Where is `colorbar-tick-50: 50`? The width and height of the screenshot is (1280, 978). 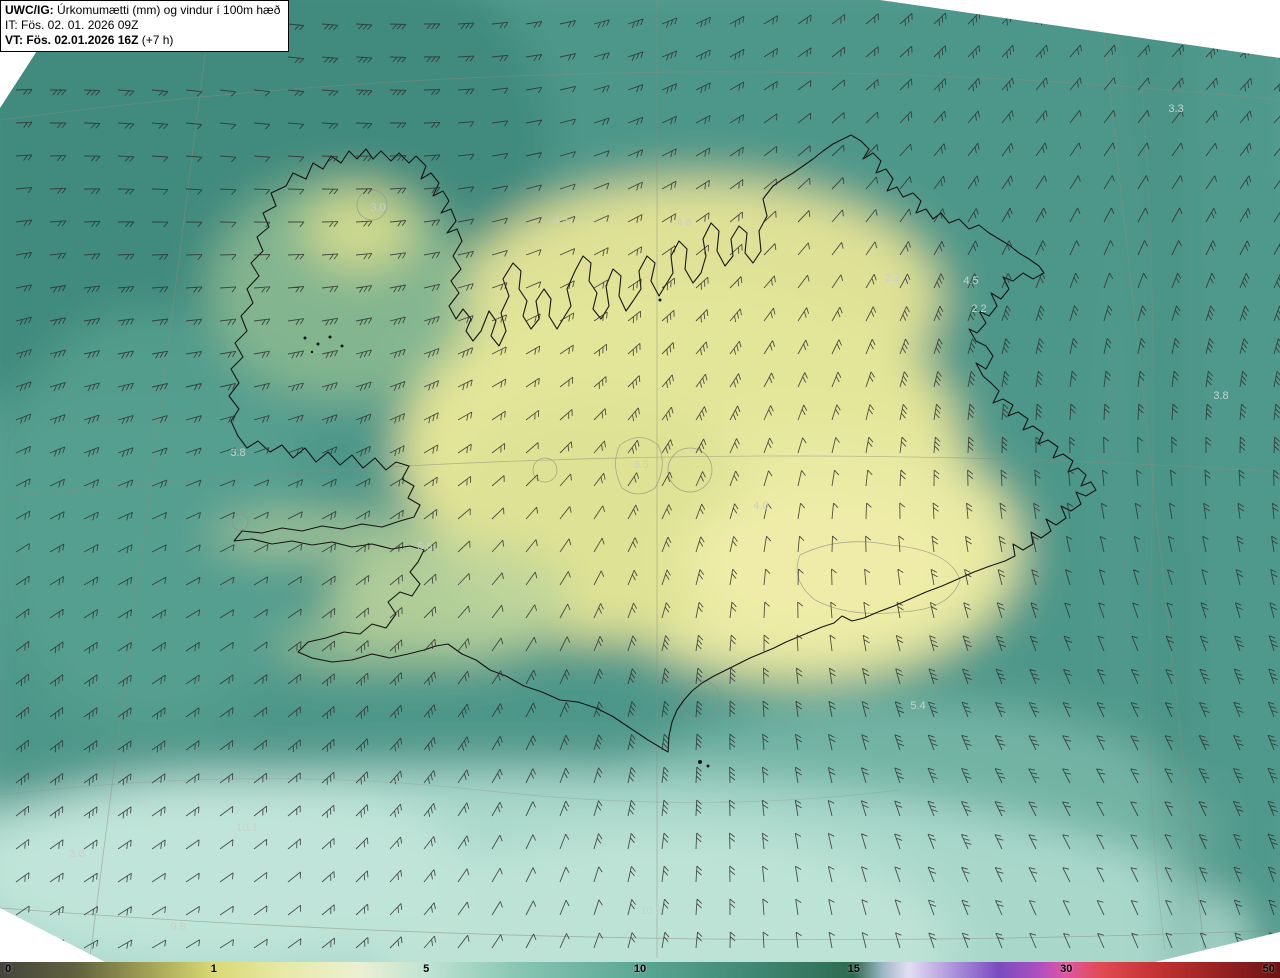 colorbar-tick-50: 50 is located at coordinates (1268, 969).